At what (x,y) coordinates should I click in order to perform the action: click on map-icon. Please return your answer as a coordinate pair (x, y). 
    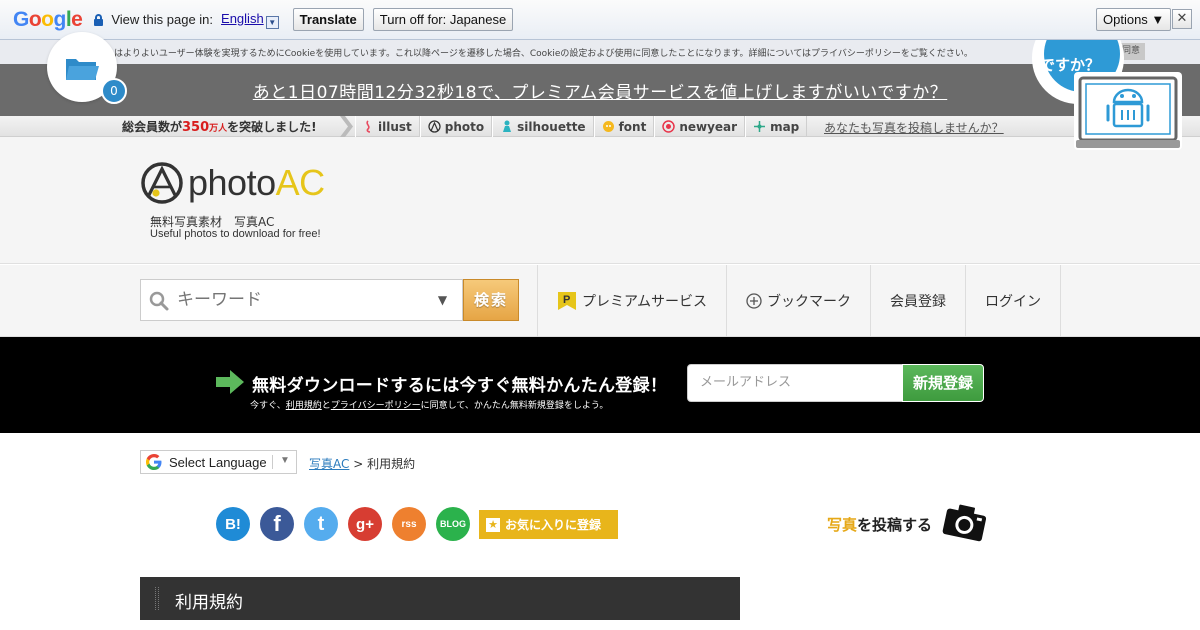
    Looking at the image, I should click on (760, 126).